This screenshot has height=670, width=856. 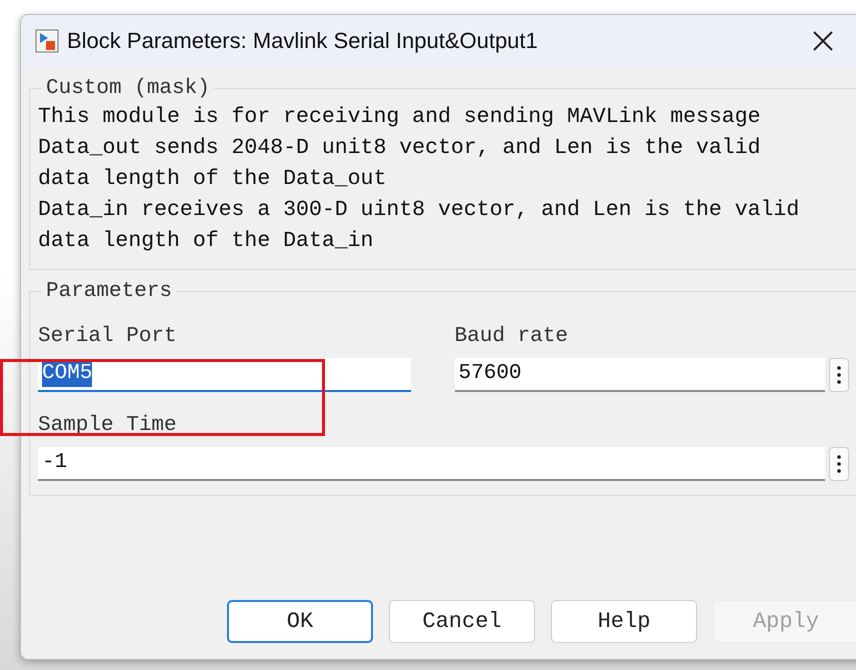 What do you see at coordinates (400, 148) in the screenshot?
I see `description-text: Data_out sends 2048-D unit8 vector, and Len is the valid` at bounding box center [400, 148].